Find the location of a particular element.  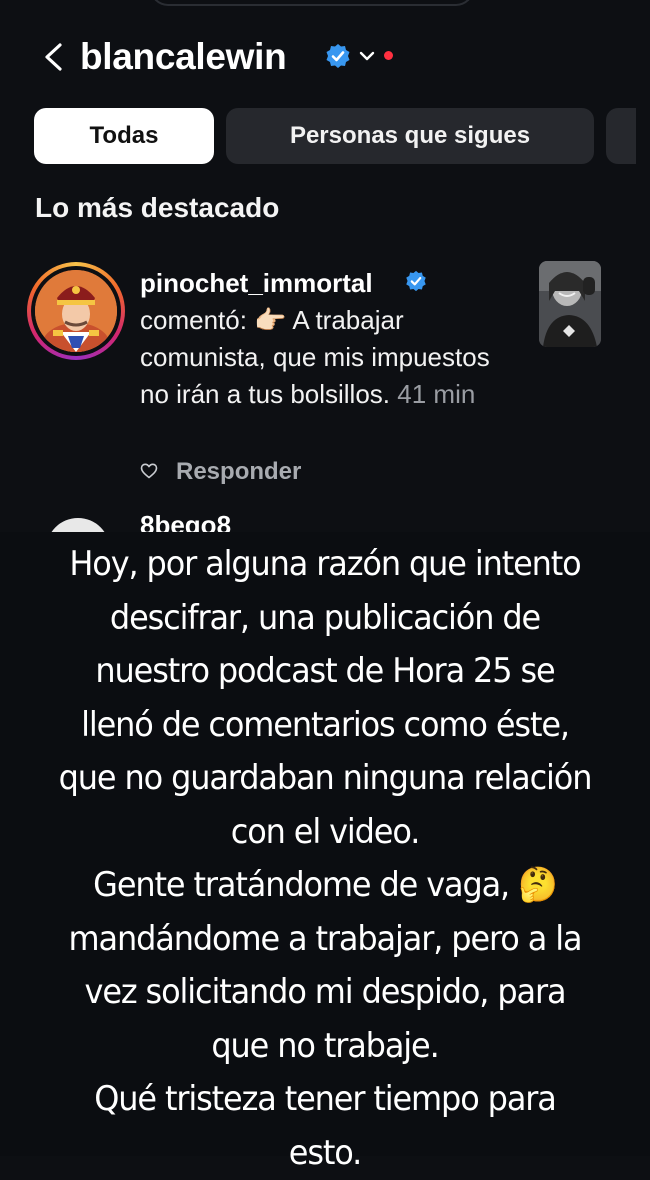

chevron-down-icon is located at coordinates (367, 56).